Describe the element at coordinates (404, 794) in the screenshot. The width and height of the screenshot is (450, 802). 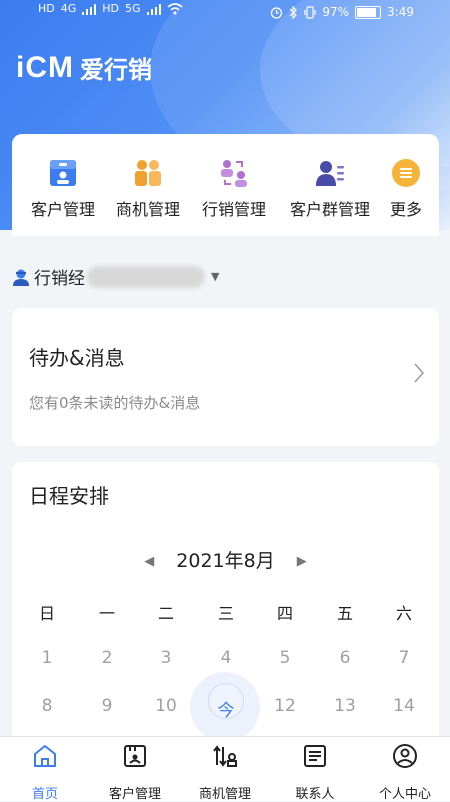
I see `tab-label: 个人中心` at that location.